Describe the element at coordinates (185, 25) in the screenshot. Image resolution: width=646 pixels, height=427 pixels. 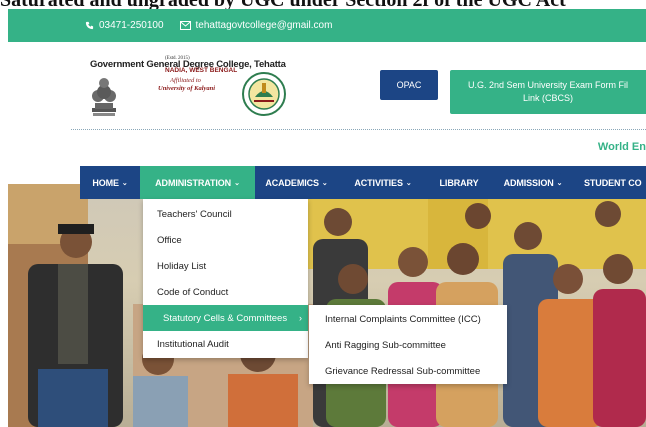
I see `envelope-icon` at that location.